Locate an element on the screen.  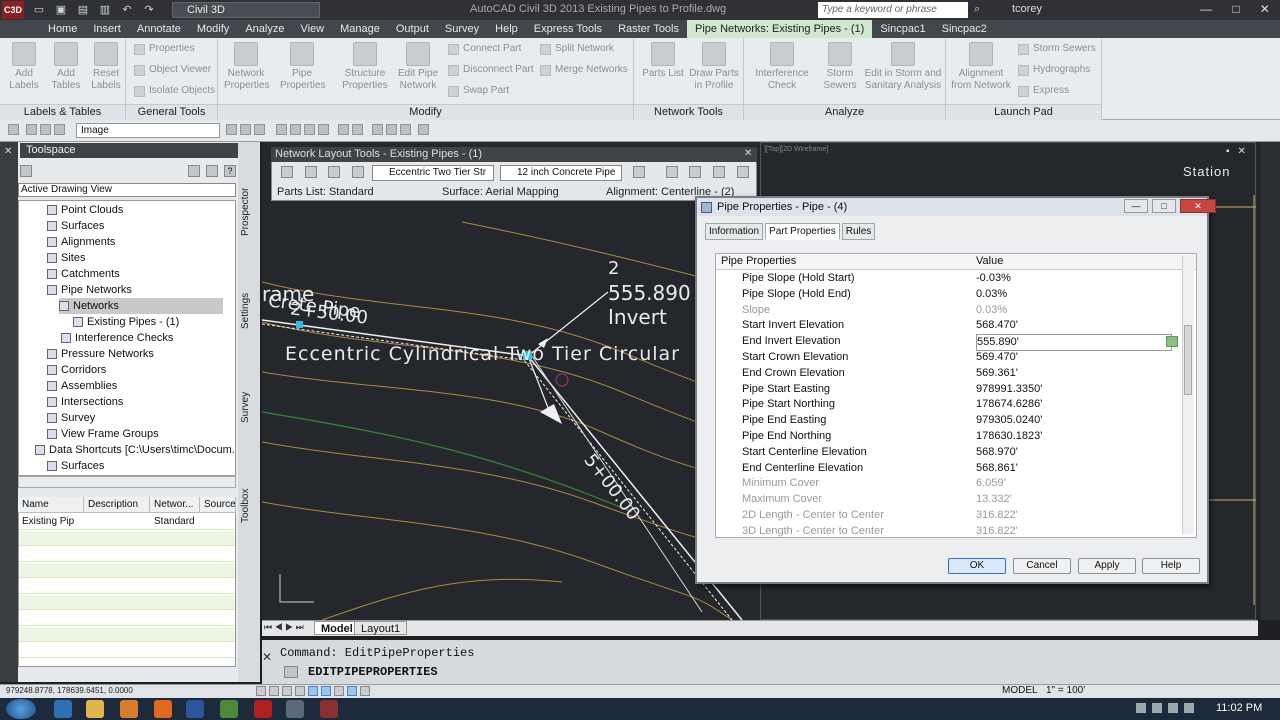
coordinate-readout: 979248.8778, 178639.6451, 0.0000 is located at coordinates (69, 690).